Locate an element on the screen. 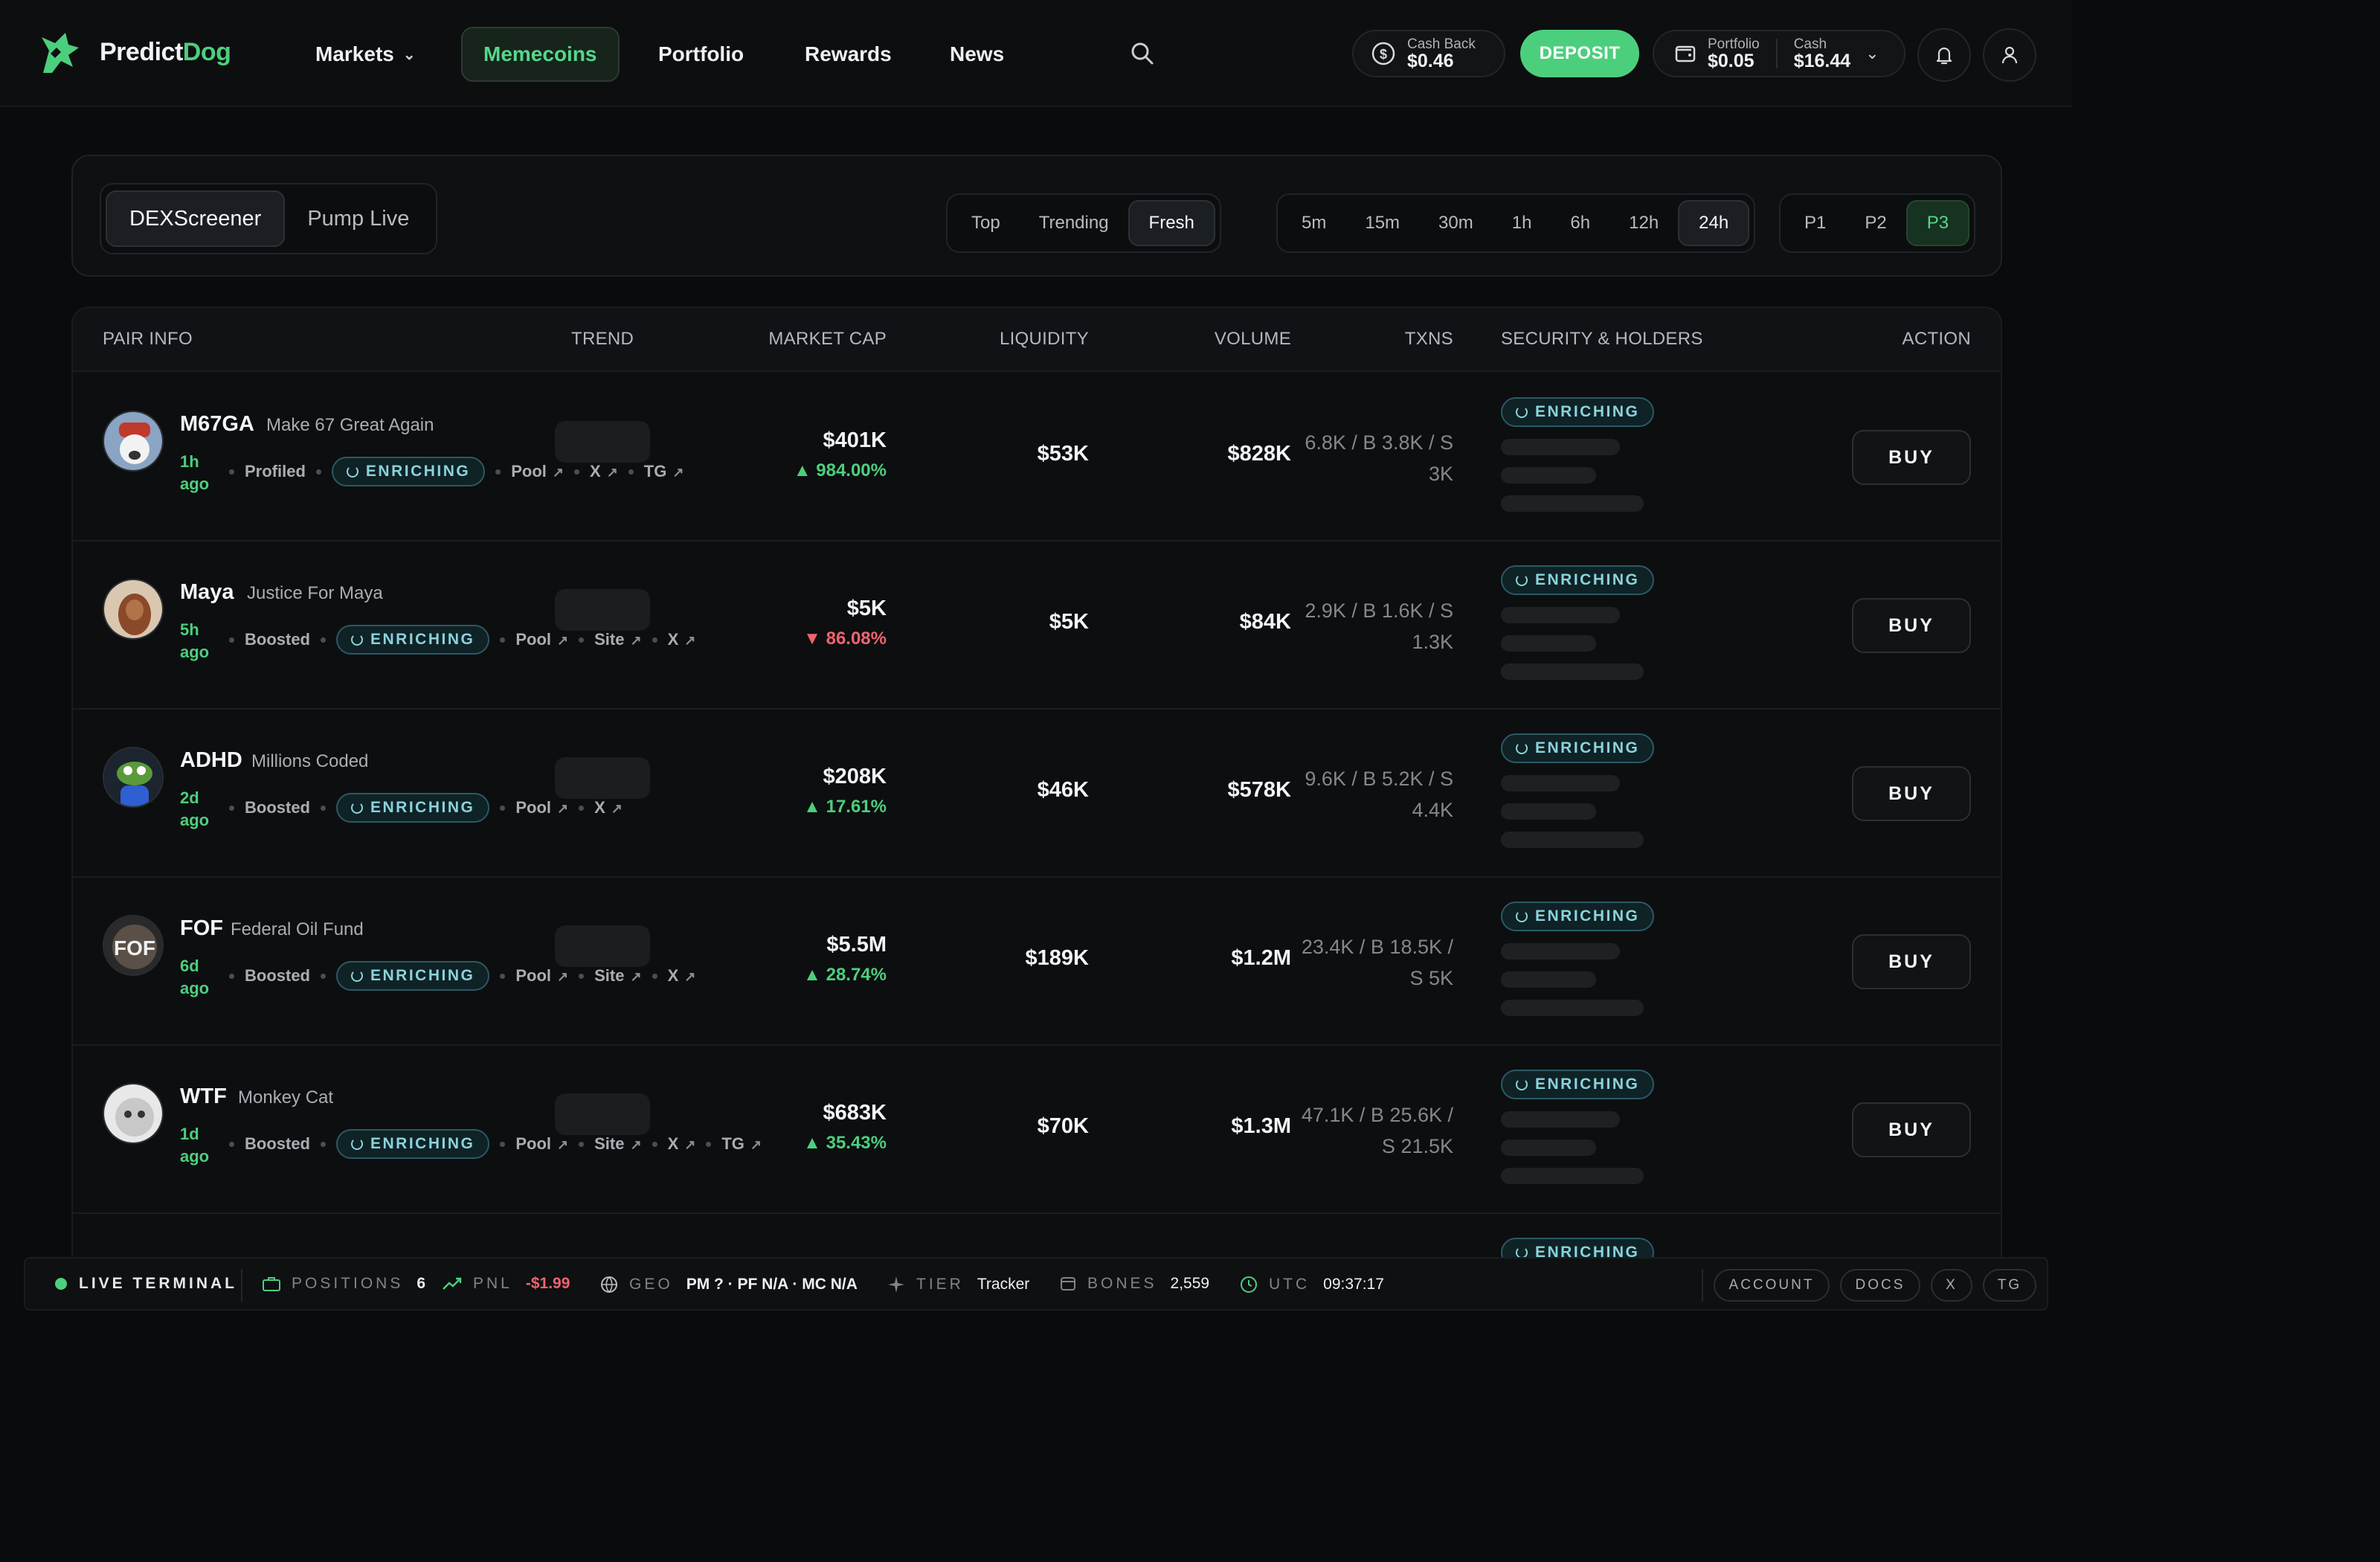  trend-up-icon is located at coordinates (453, 1283).